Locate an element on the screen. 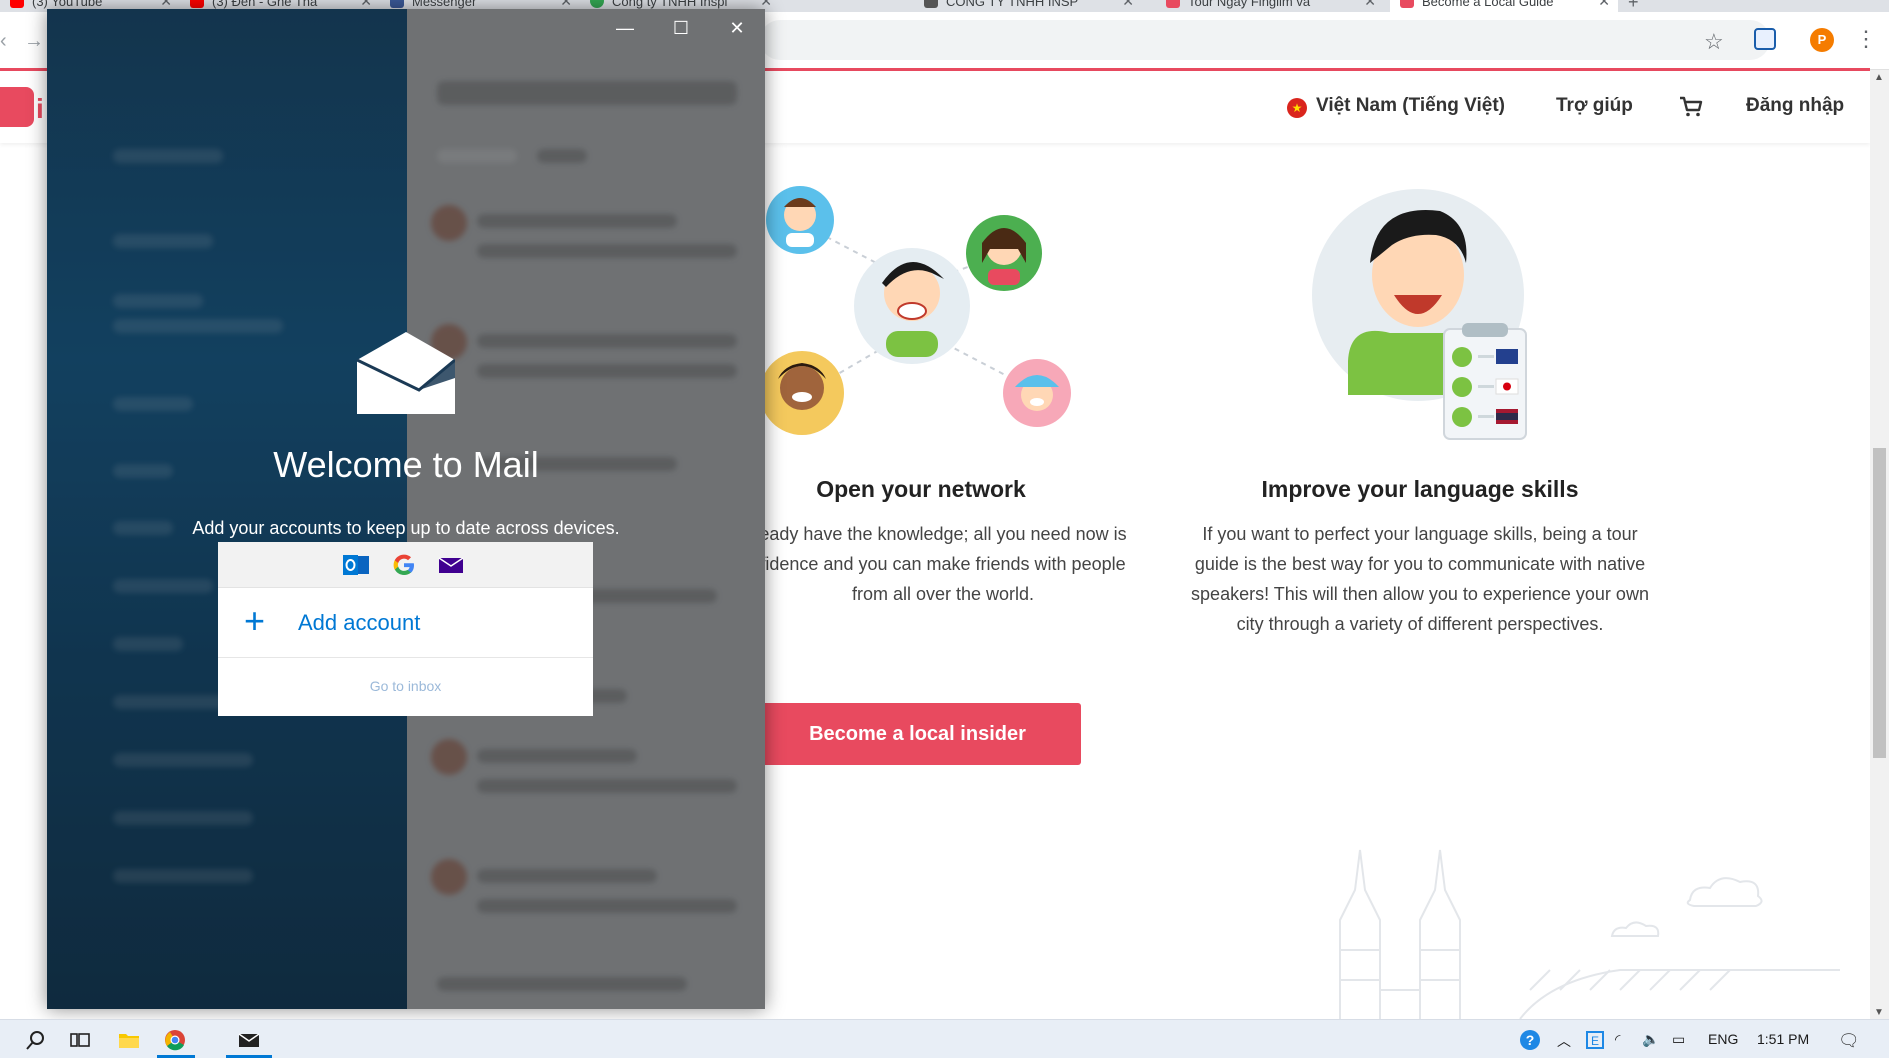  chevron-up-icon: ︿ is located at coordinates (1564, 1041).